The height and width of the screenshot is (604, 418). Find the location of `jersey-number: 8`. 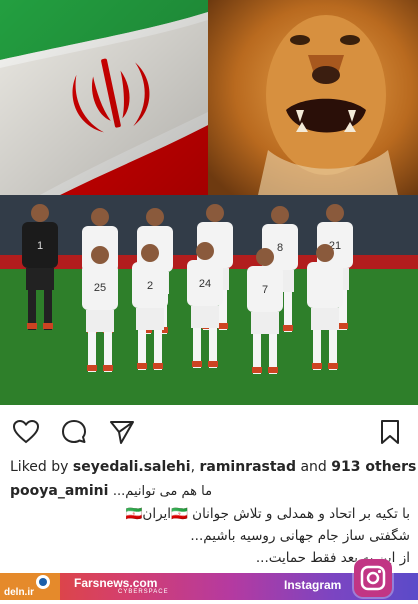

jersey-number: 8 is located at coordinates (280, 248).